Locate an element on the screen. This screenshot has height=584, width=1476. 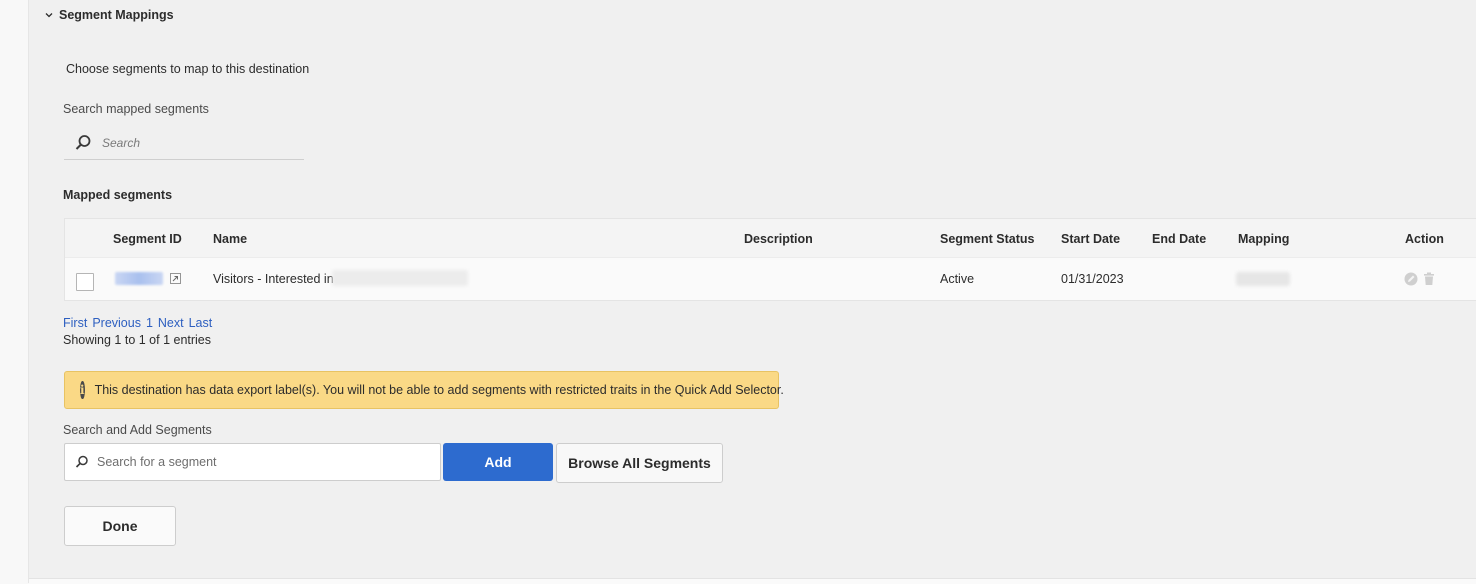
segment-name: Visitors - Interested in - is located at coordinates (277, 279).